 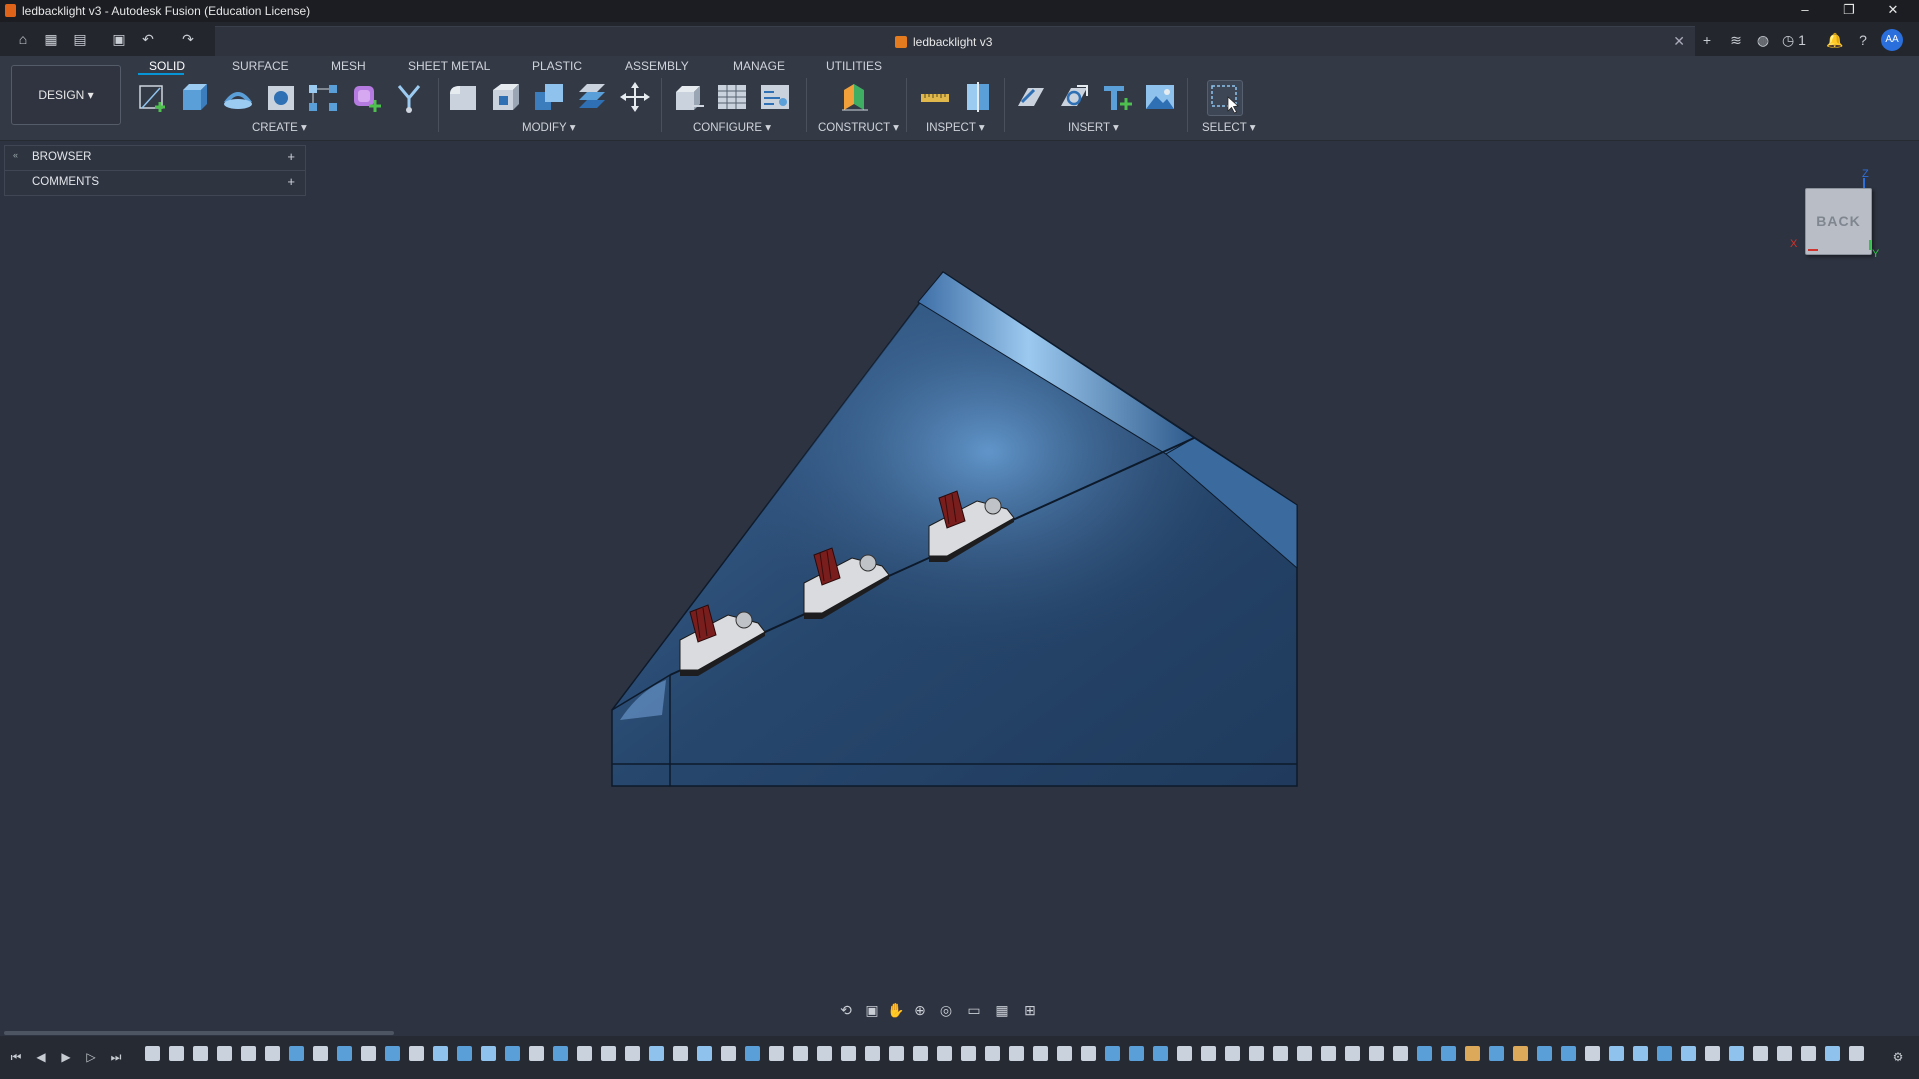 What do you see at coordinates (1030, 1010) in the screenshot?
I see `viewports-icon: ⊞` at bounding box center [1030, 1010].